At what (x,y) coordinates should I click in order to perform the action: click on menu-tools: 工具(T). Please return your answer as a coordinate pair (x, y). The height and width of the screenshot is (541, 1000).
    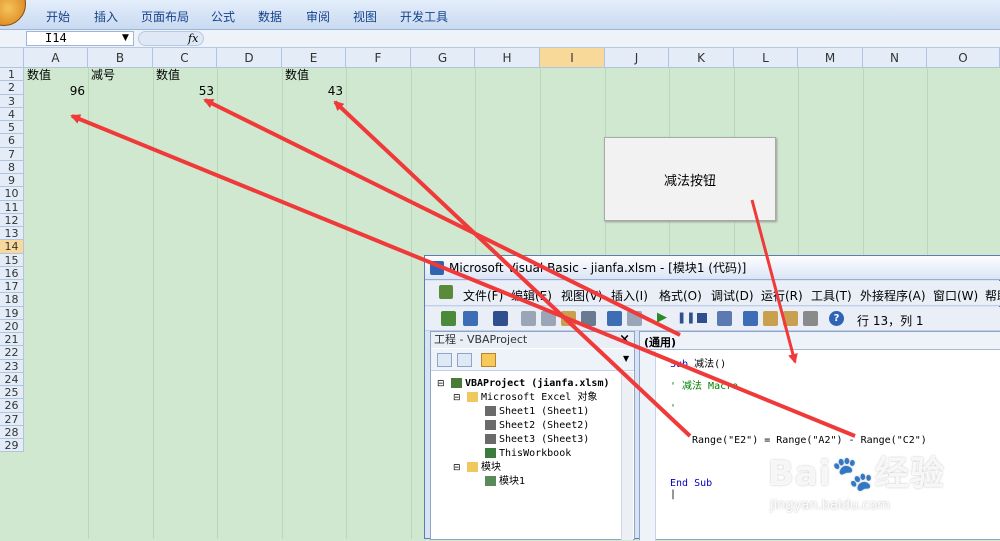
    Looking at the image, I should click on (831, 295).